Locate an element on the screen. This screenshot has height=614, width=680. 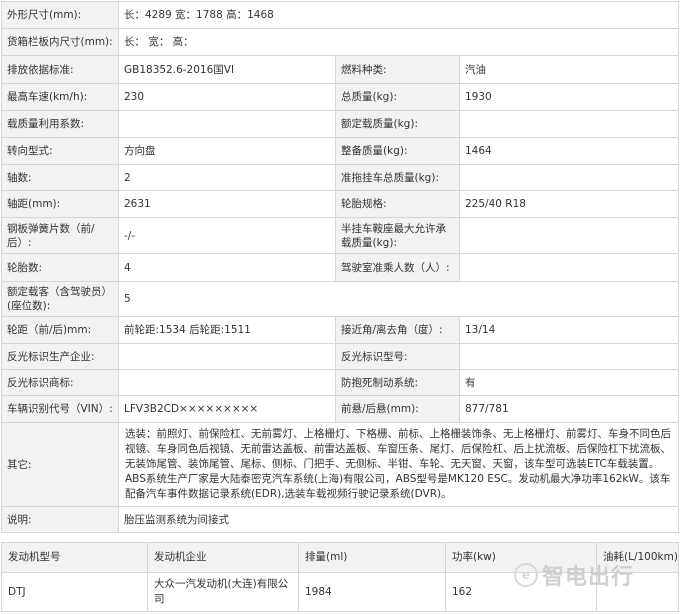
label-note: 说明: is located at coordinates (60, 519).